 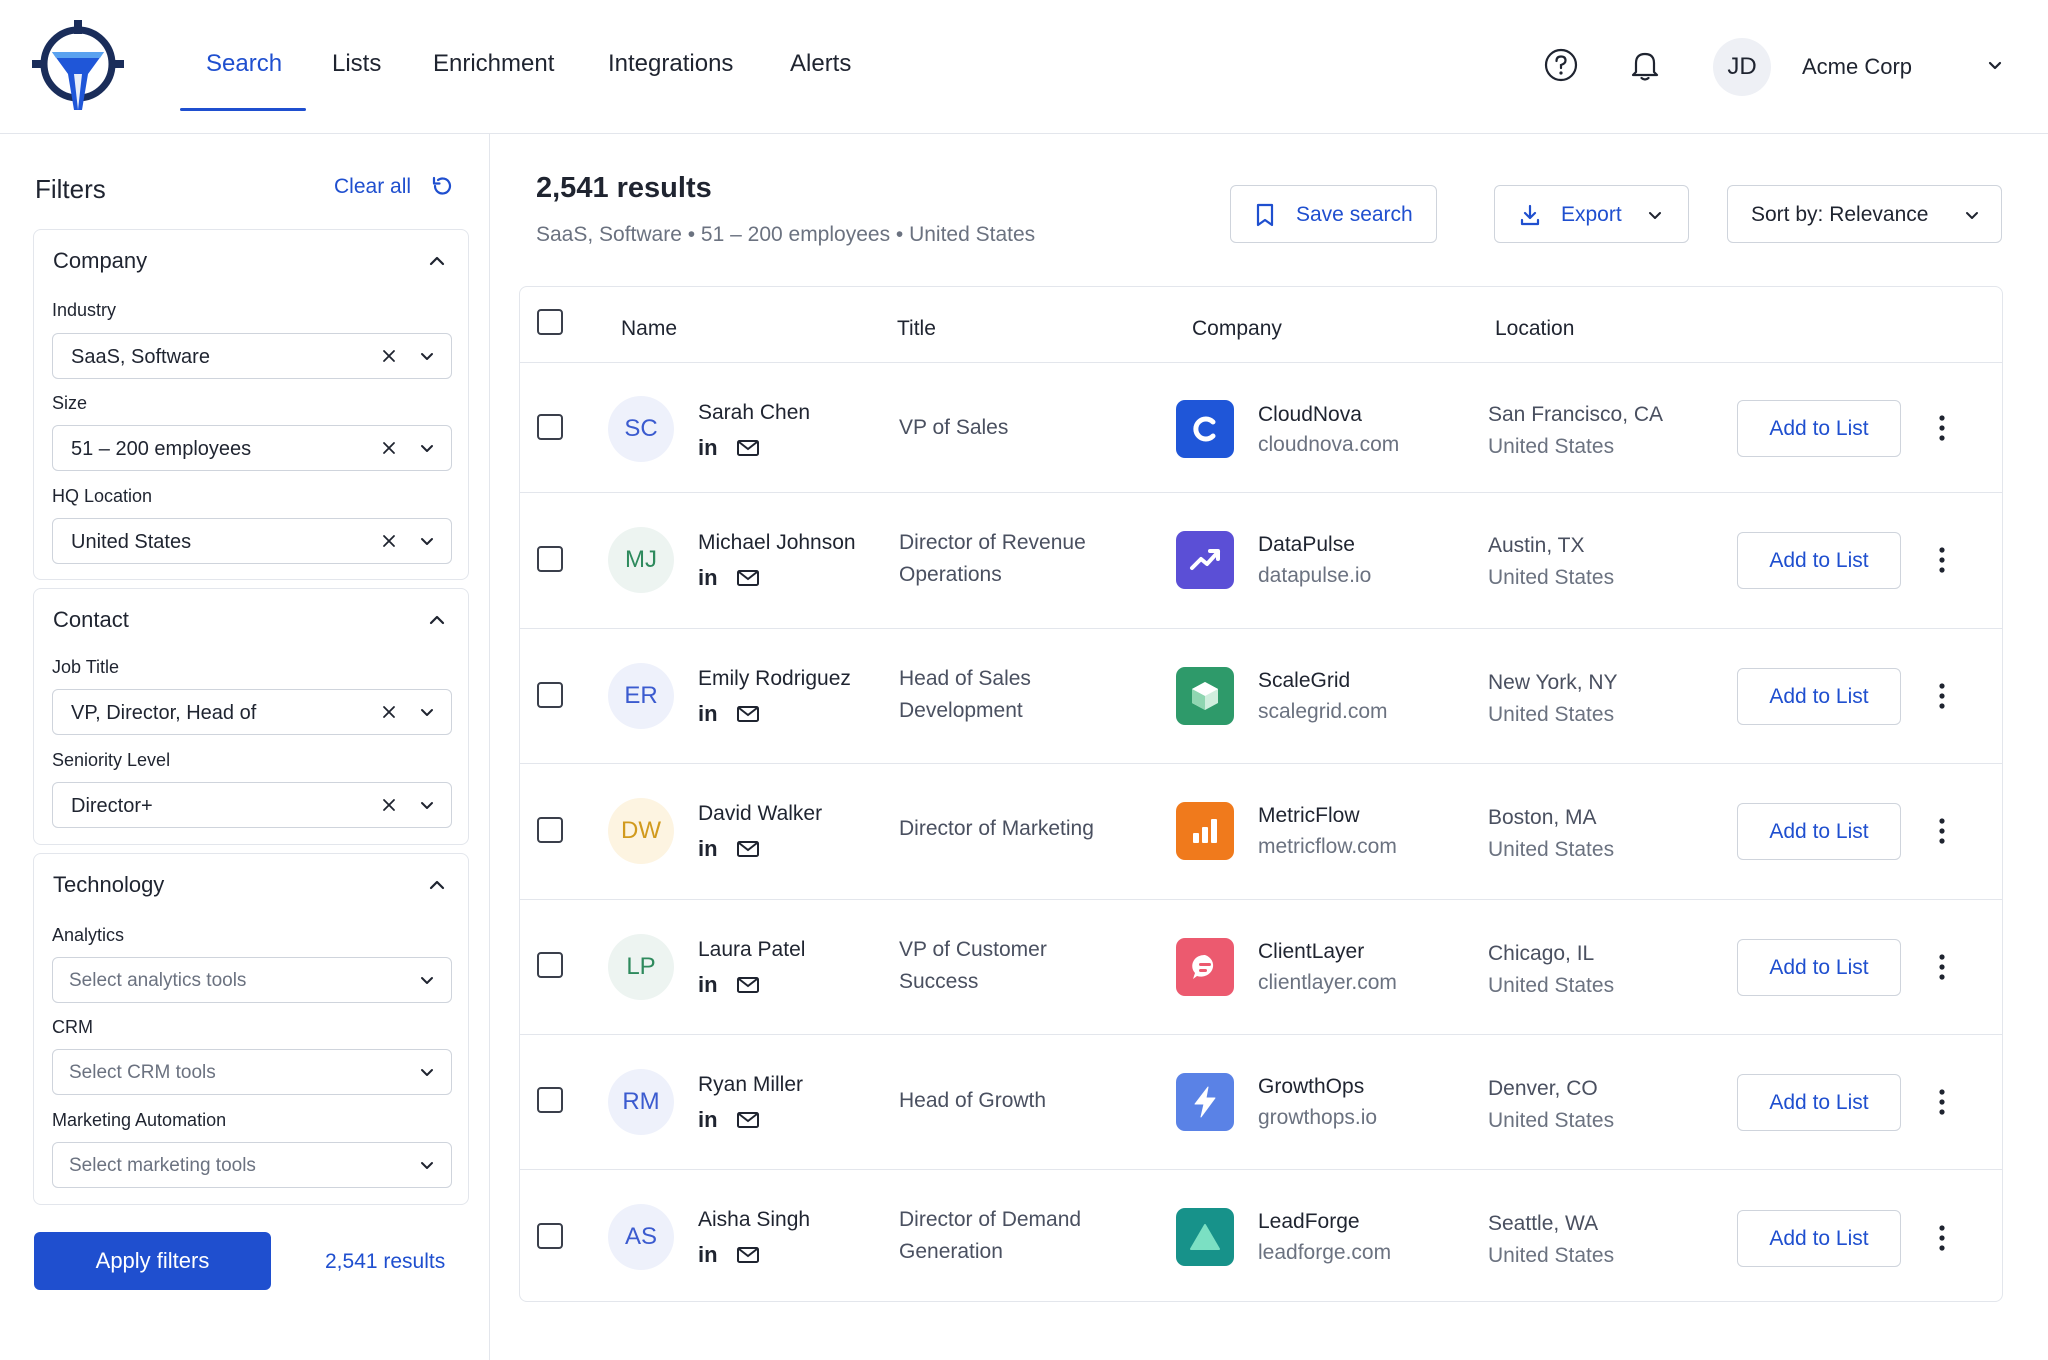 What do you see at coordinates (1995, 65) in the screenshot?
I see `chevron-down-icon` at bounding box center [1995, 65].